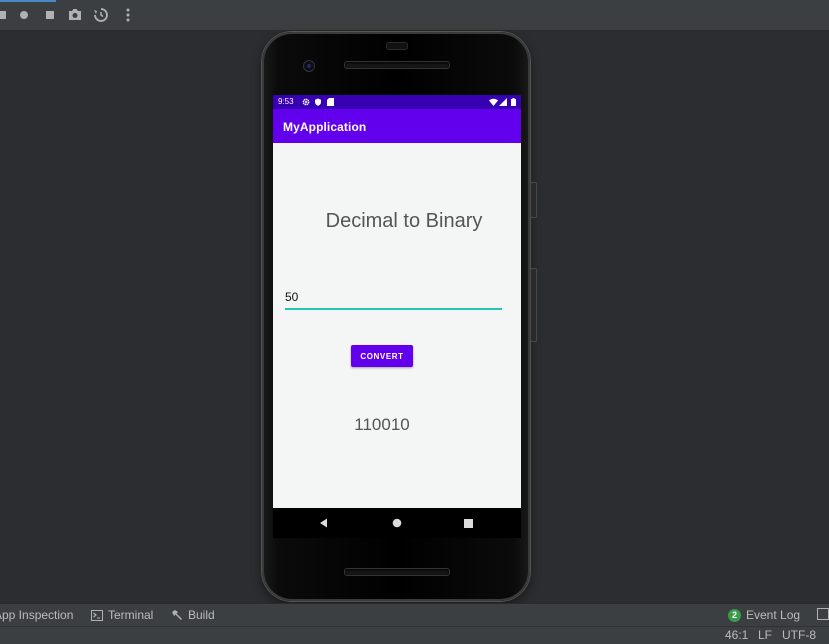  Describe the element at coordinates (305, 101) in the screenshot. I see `settings-gear-icon` at that location.